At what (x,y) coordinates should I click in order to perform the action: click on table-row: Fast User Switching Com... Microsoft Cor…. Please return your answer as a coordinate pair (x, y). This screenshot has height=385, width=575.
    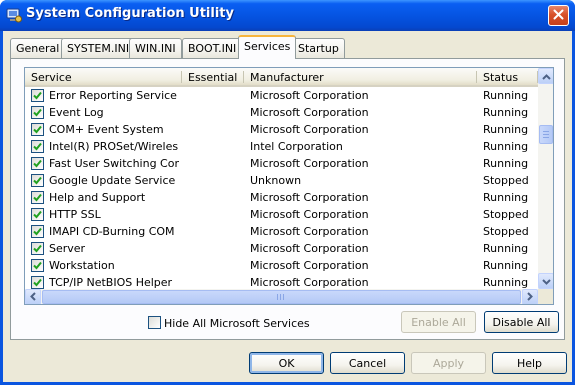
    Looking at the image, I should click on (281, 163).